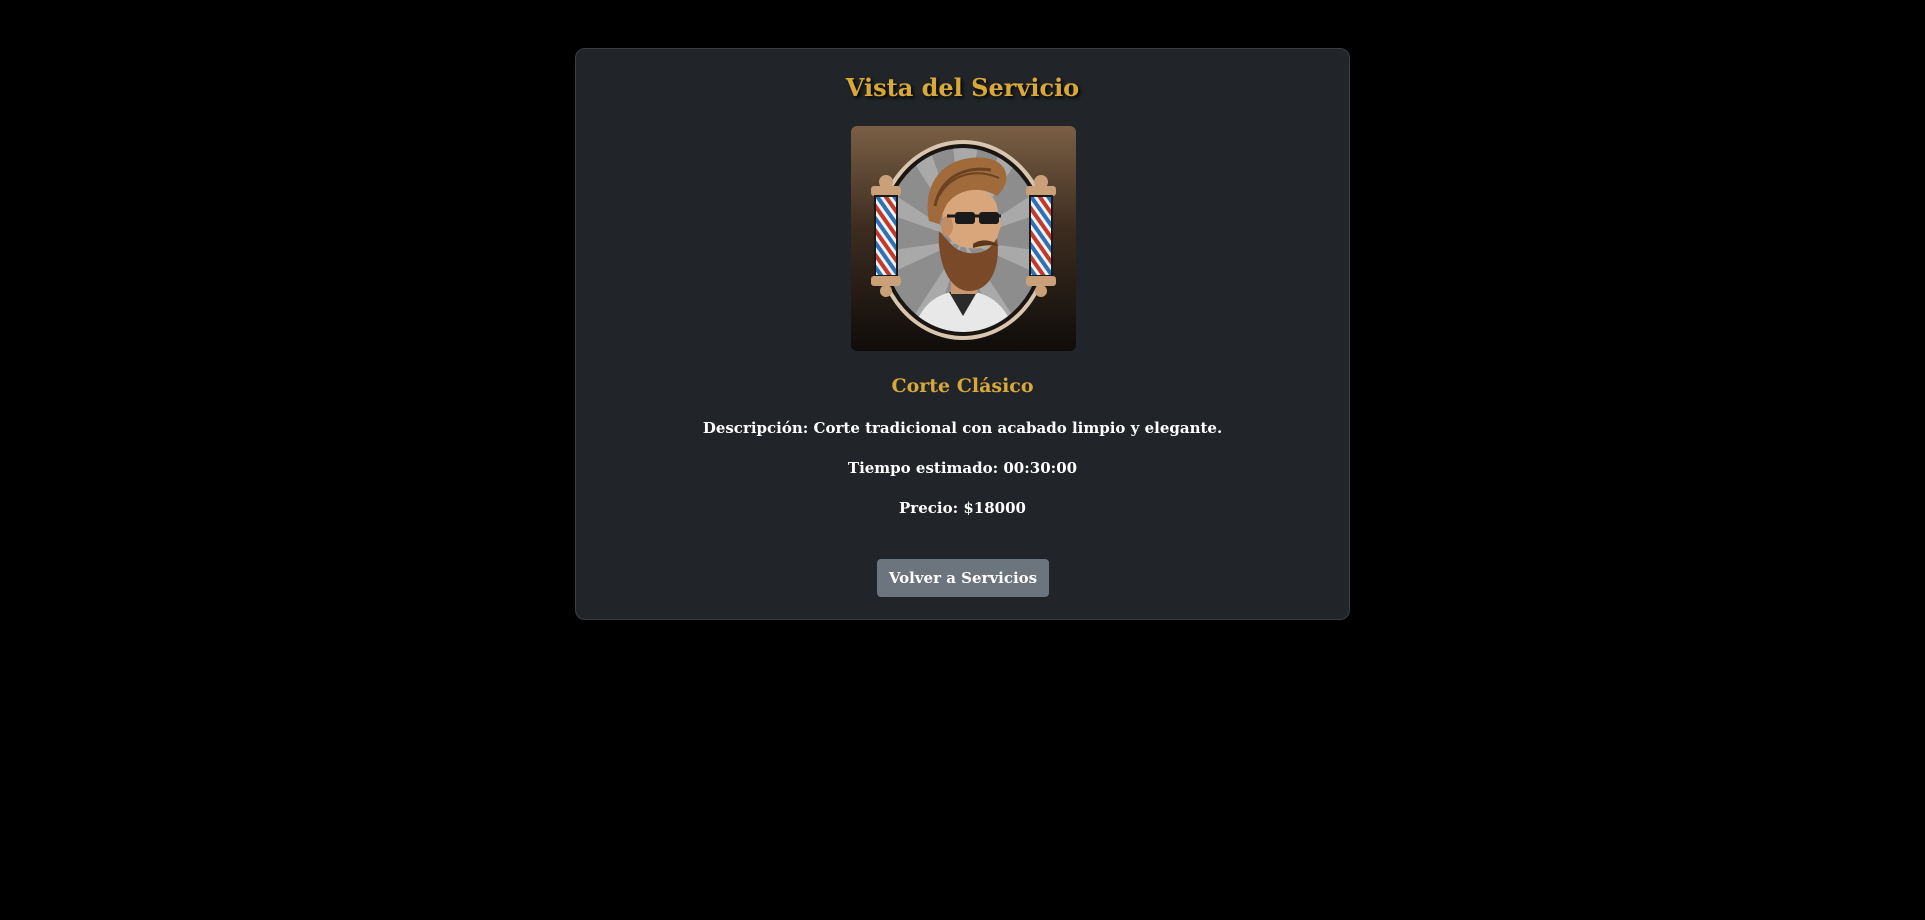  Describe the element at coordinates (1041, 236) in the screenshot. I see `barber-pole-right` at that location.